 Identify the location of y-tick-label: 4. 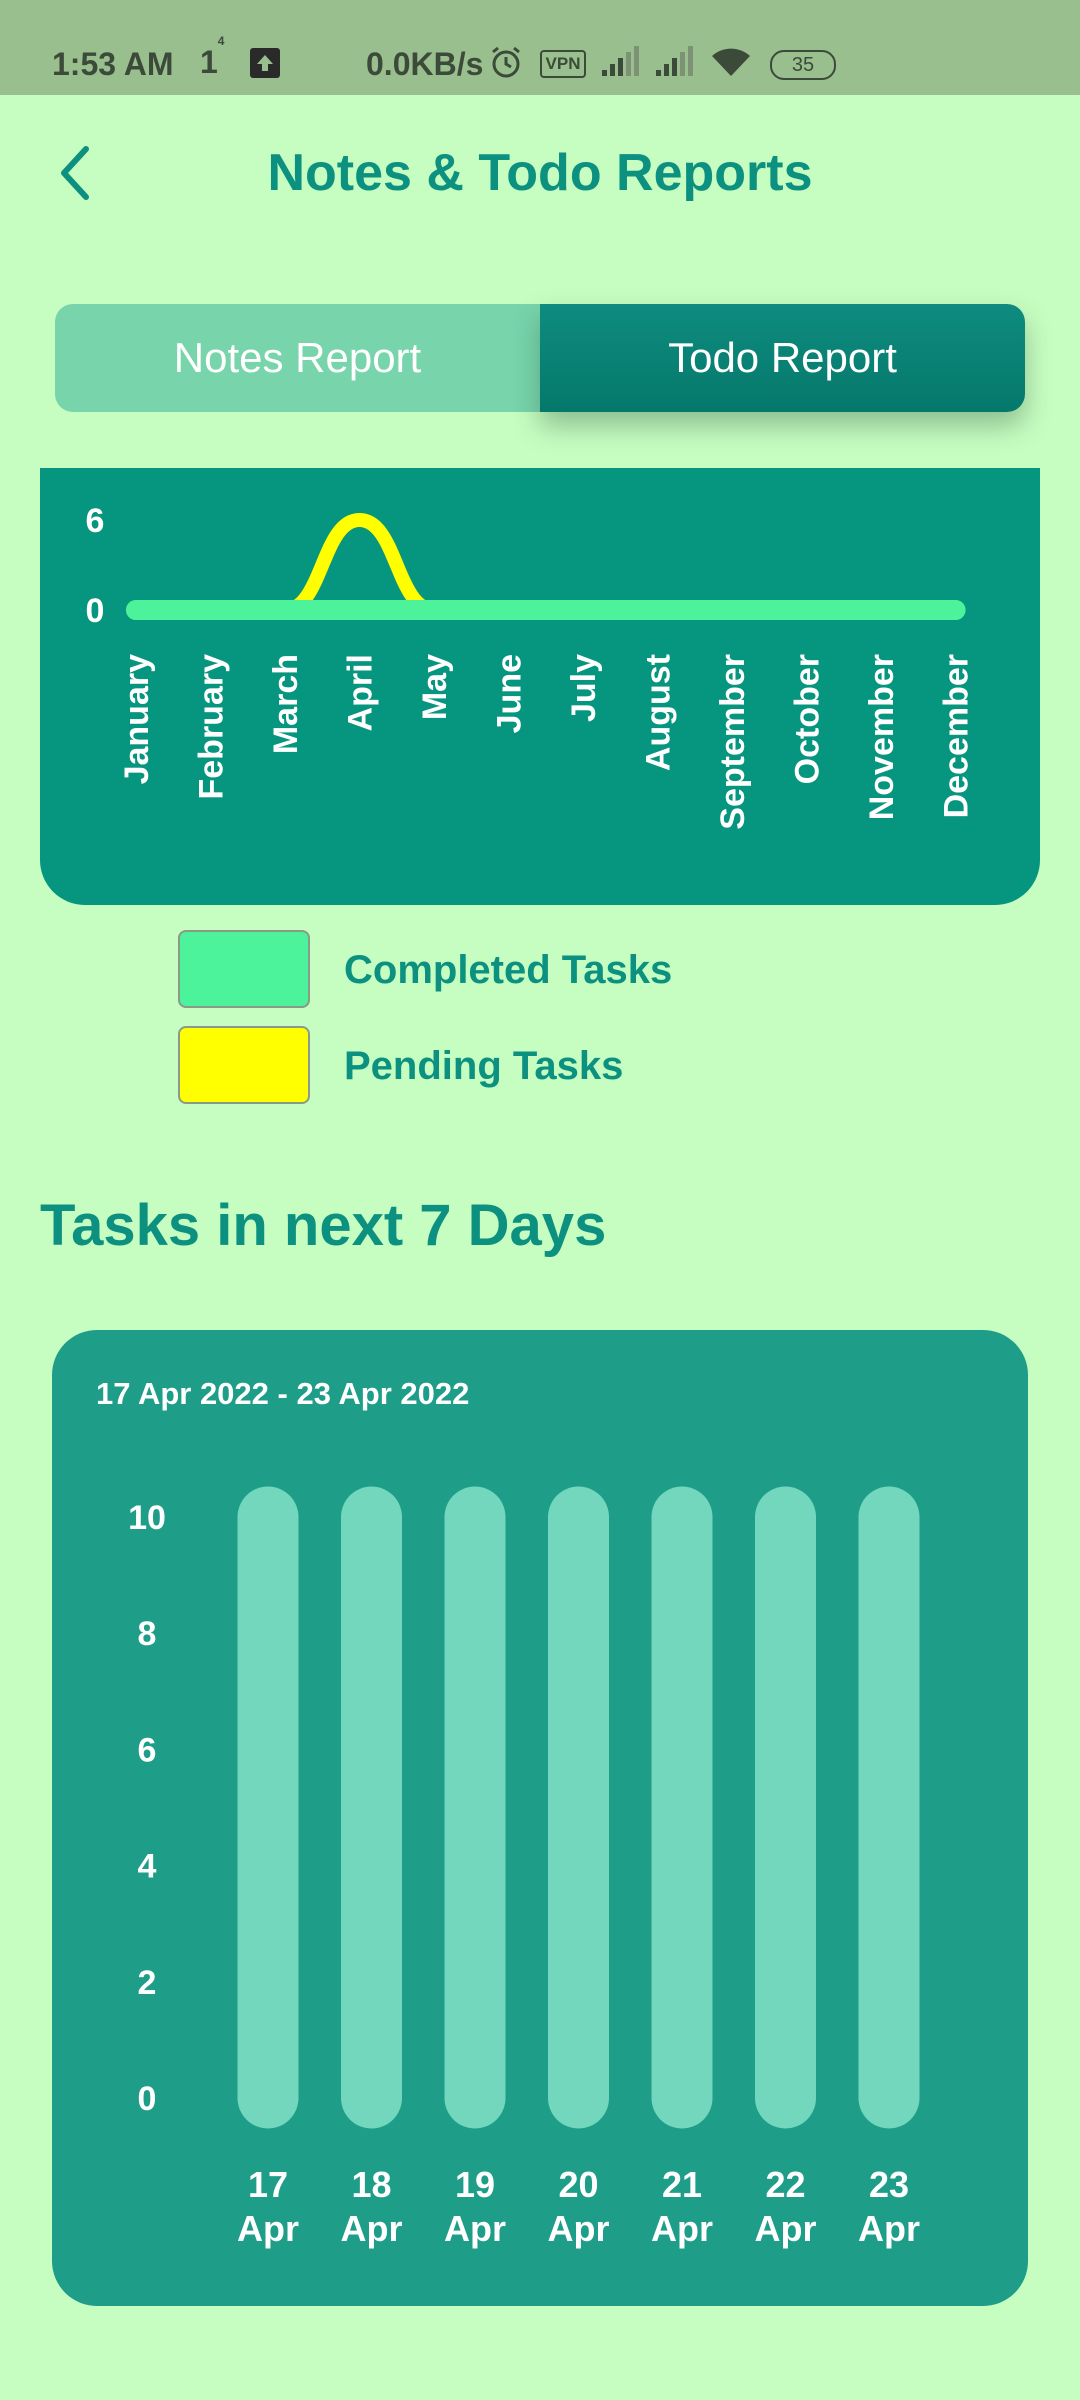
(147, 1867).